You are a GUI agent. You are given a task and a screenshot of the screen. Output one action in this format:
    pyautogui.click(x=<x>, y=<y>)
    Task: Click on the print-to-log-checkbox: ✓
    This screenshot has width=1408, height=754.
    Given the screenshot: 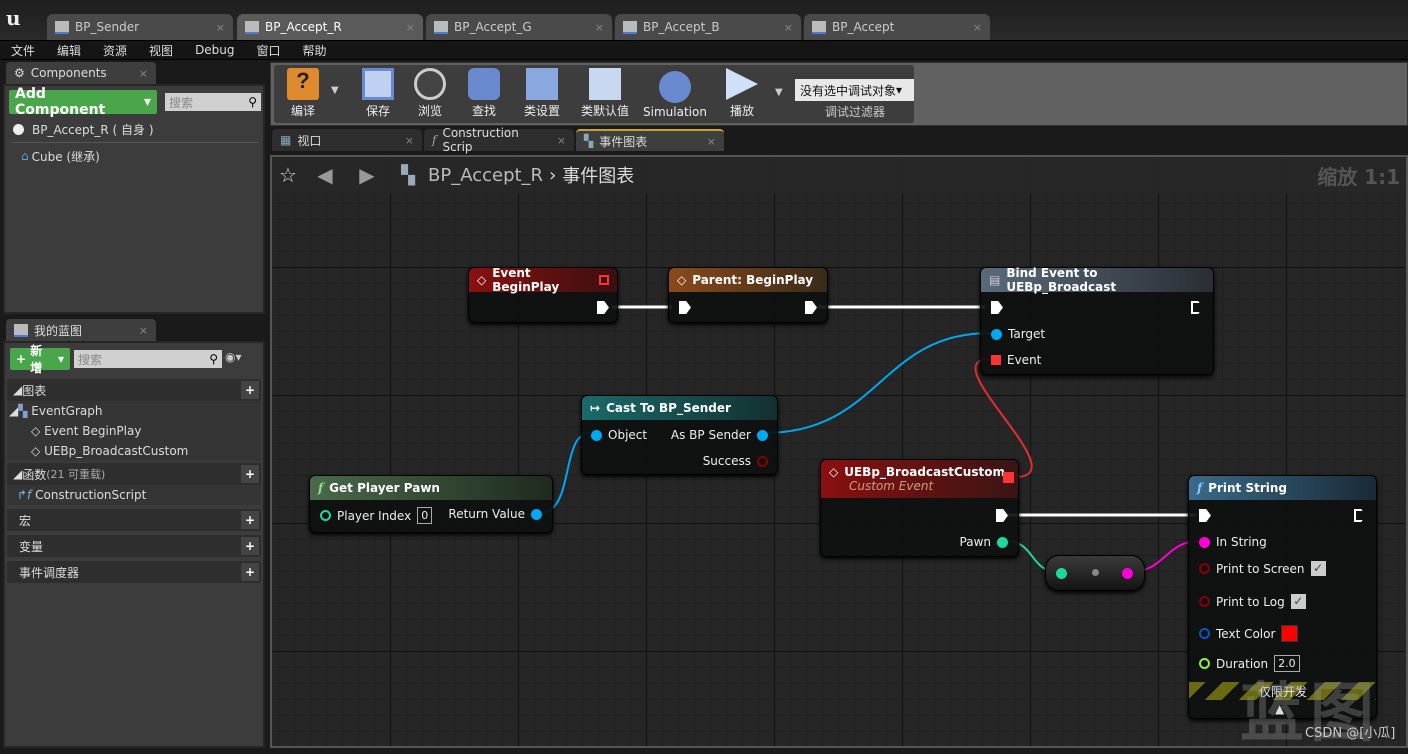 What is the action you would take?
    pyautogui.click(x=1298, y=601)
    